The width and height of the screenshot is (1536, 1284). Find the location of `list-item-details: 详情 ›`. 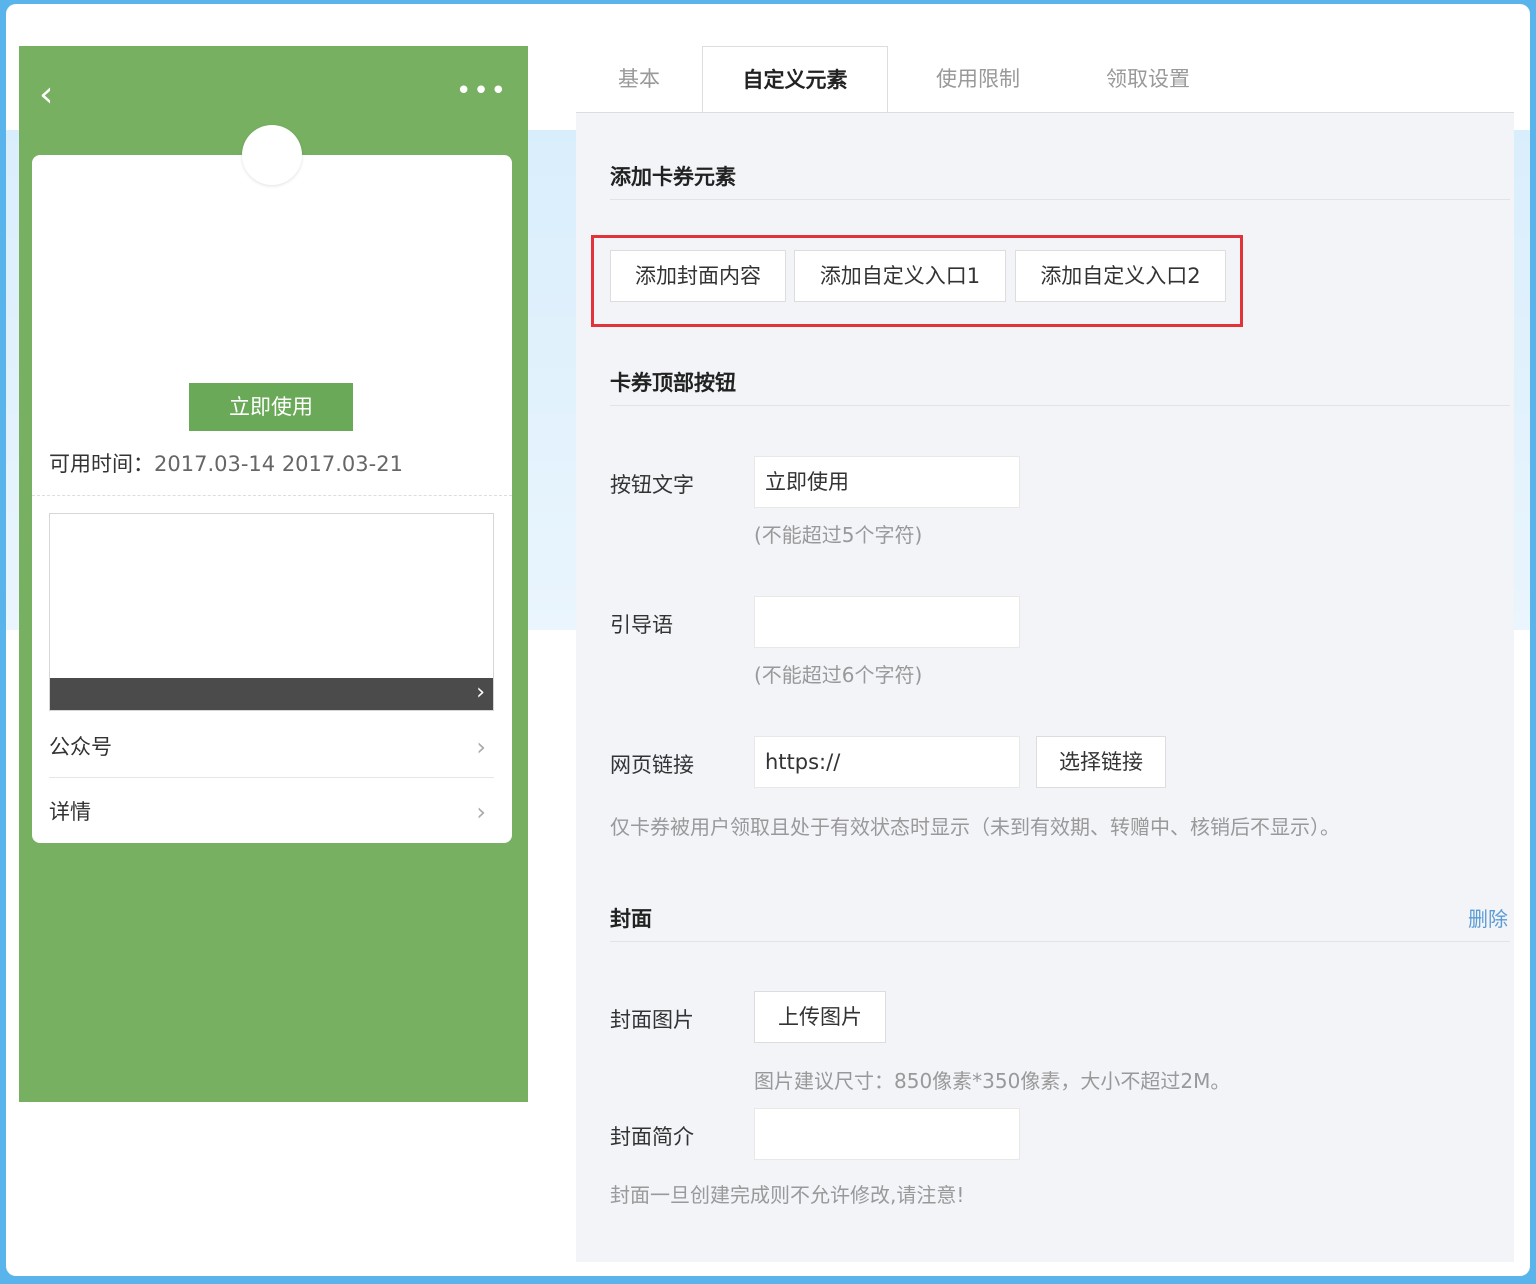

list-item-details: 详情 › is located at coordinates (271, 812).